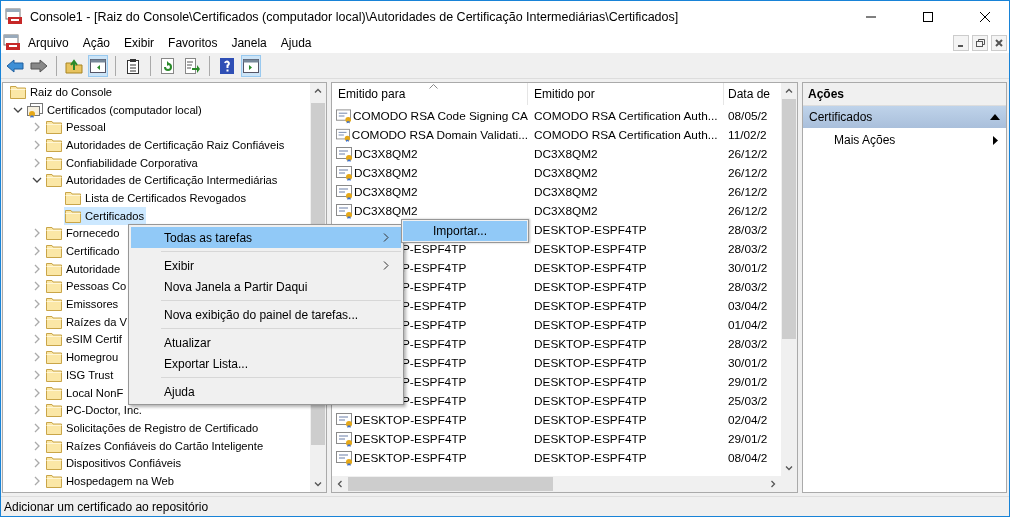 Image resolution: width=1012 pixels, height=519 pixels. I want to click on table-cell: 11/02/2, so click(747, 134).